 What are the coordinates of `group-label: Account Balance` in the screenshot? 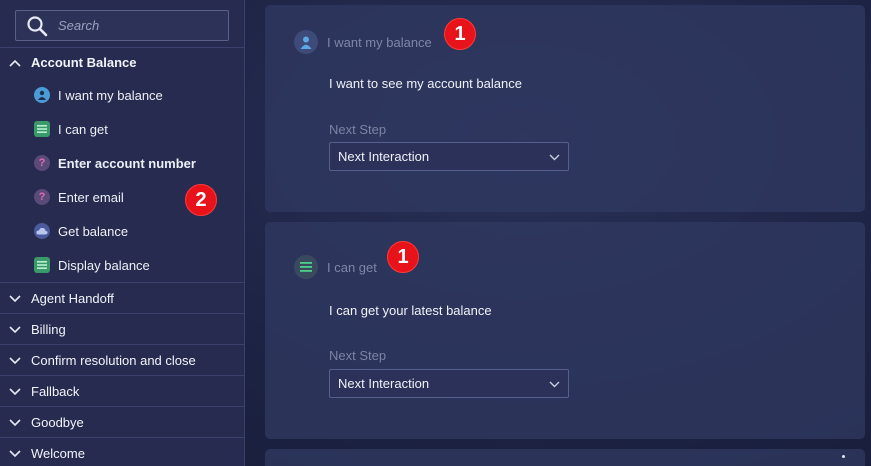 It's located at (84, 62).